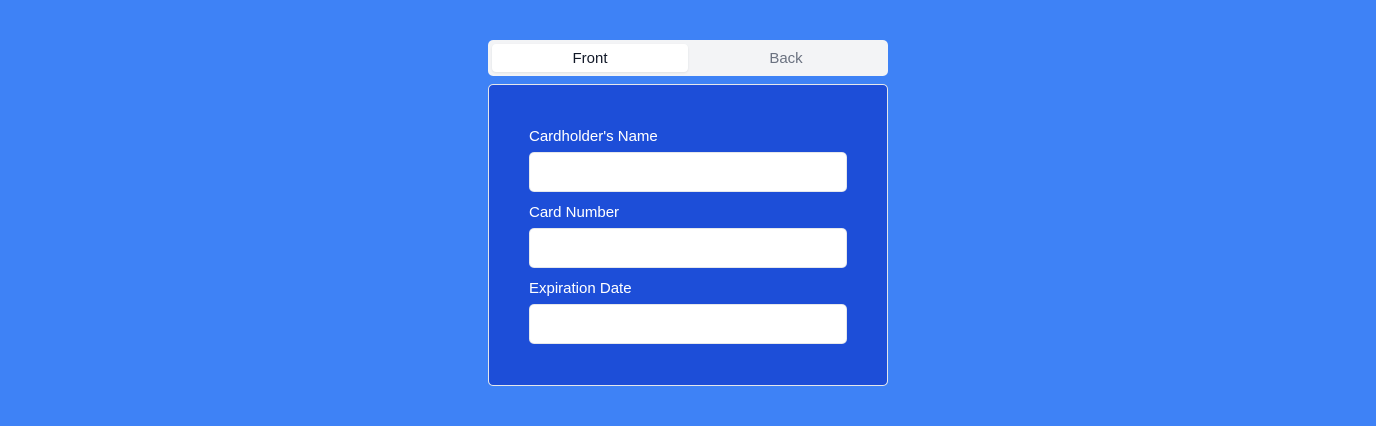 The height and width of the screenshot is (426, 1376). What do you see at coordinates (574, 212) in the screenshot?
I see `card-number-label: Card Number` at bounding box center [574, 212].